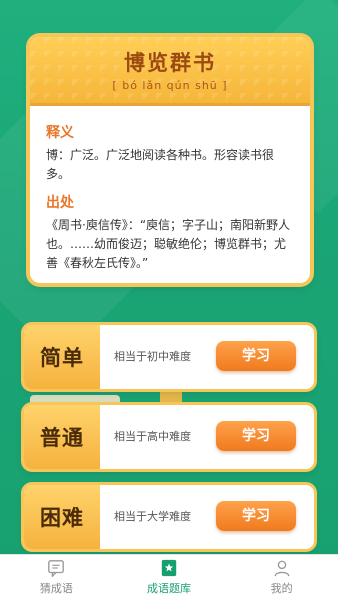 Image resolution: width=338 pixels, height=600 pixels. Describe the element at coordinates (56, 568) in the screenshot. I see `chat-icon` at that location.